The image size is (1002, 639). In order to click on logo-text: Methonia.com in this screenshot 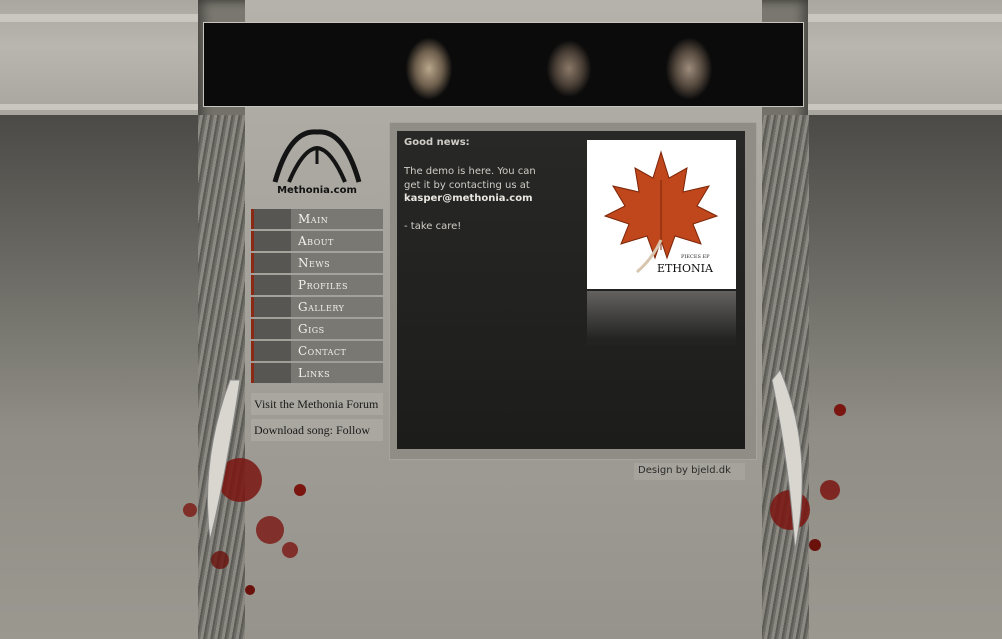, I will do `click(317, 190)`.